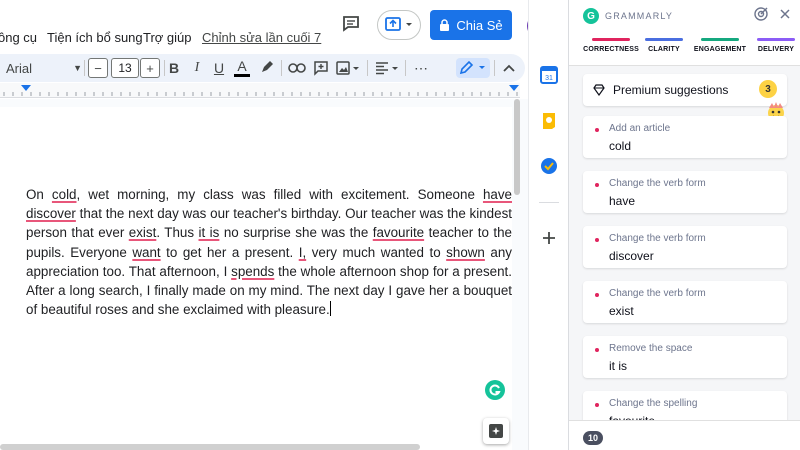 Image resolution: width=800 pixels, height=450 pixels. Describe the element at coordinates (297, 68) in the screenshot. I see `insert-link-button` at that location.